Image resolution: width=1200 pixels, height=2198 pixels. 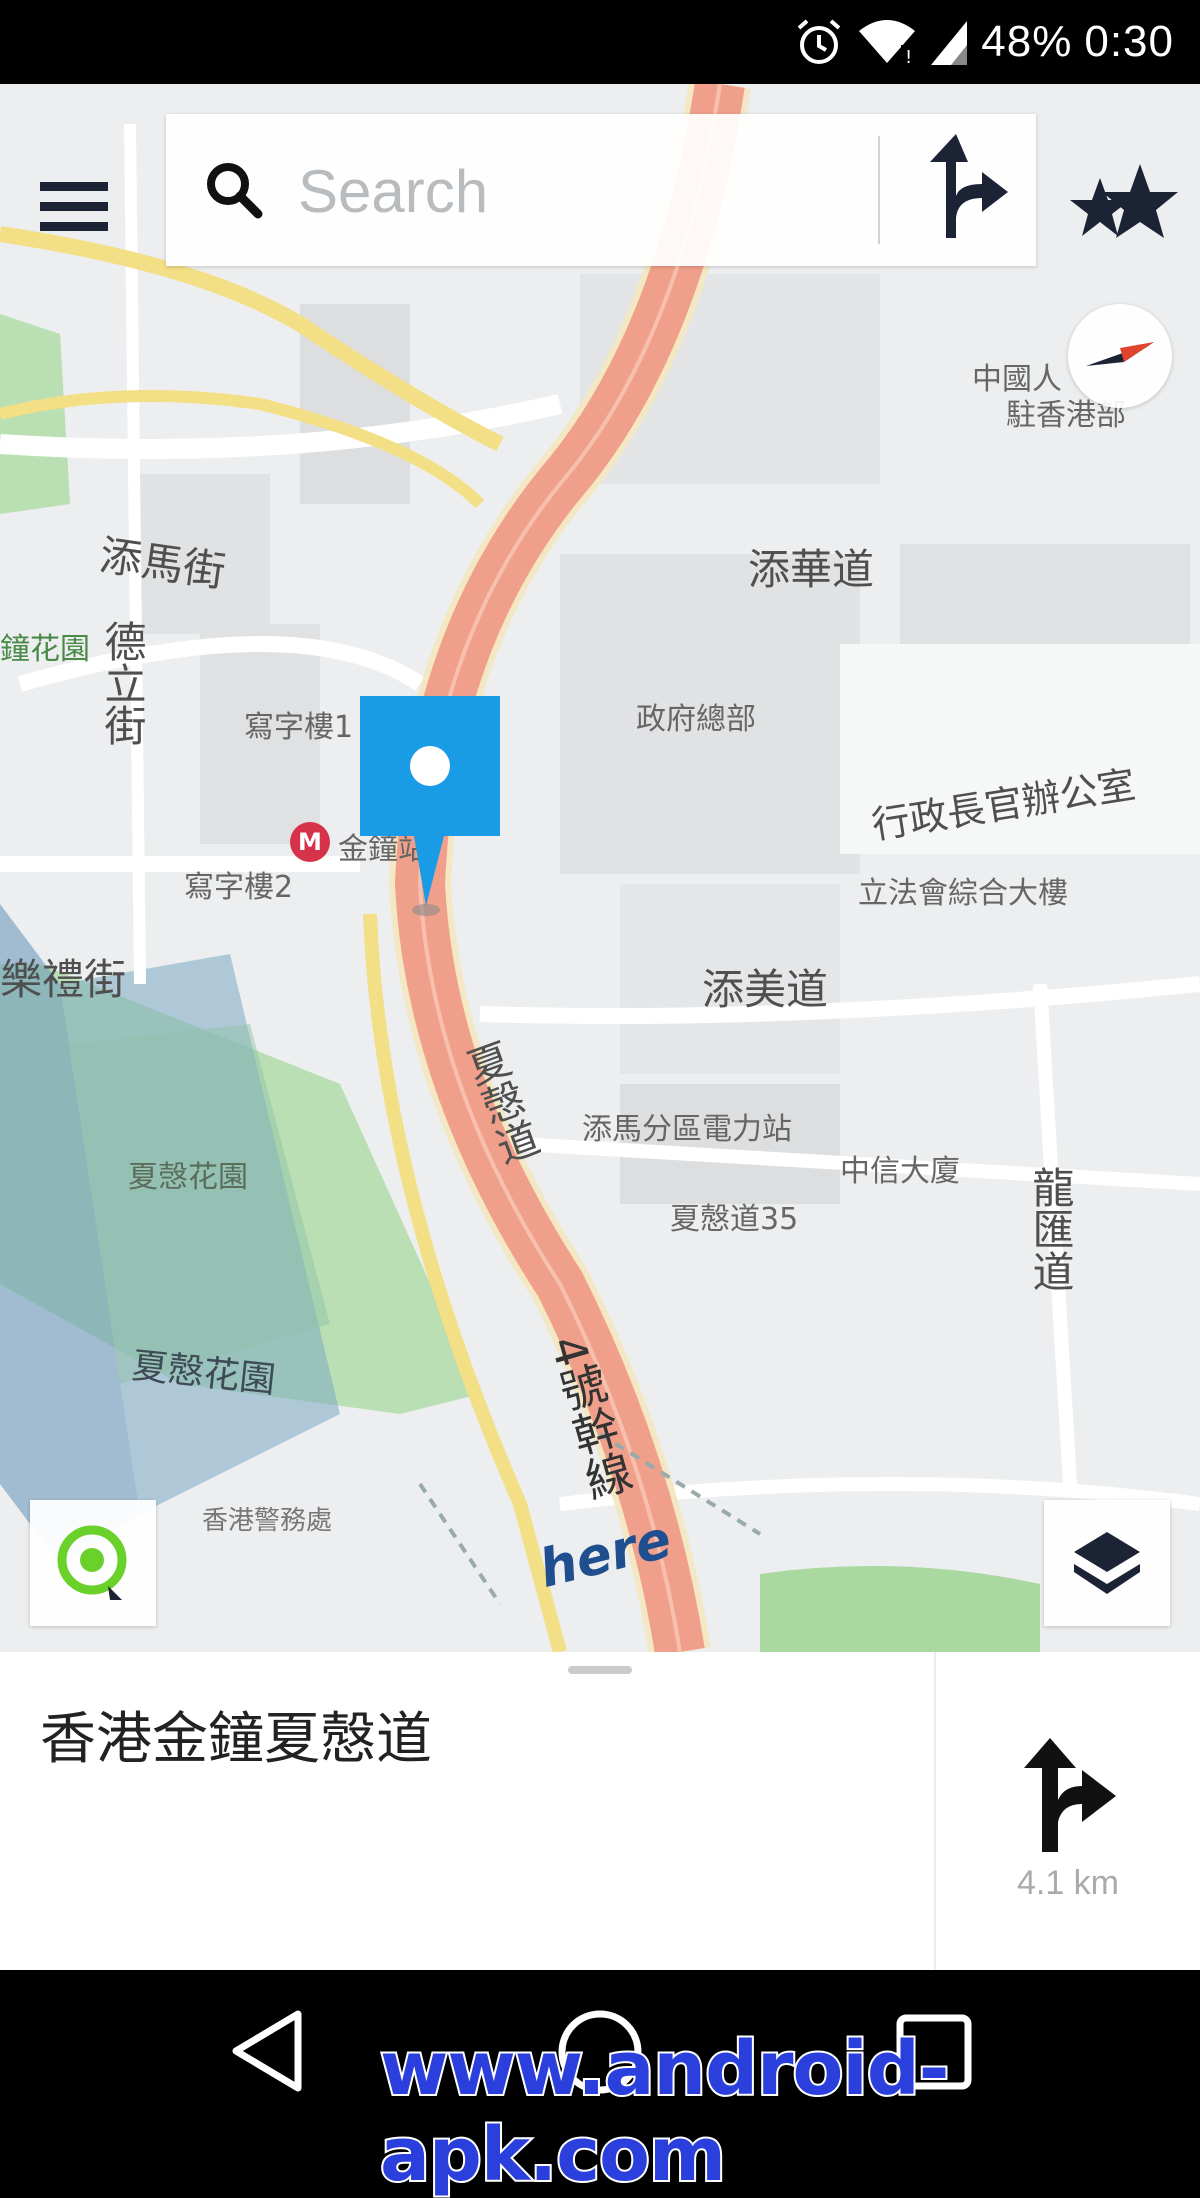 I want to click on map-label: 夏愨花園, so click(x=188, y=1177).